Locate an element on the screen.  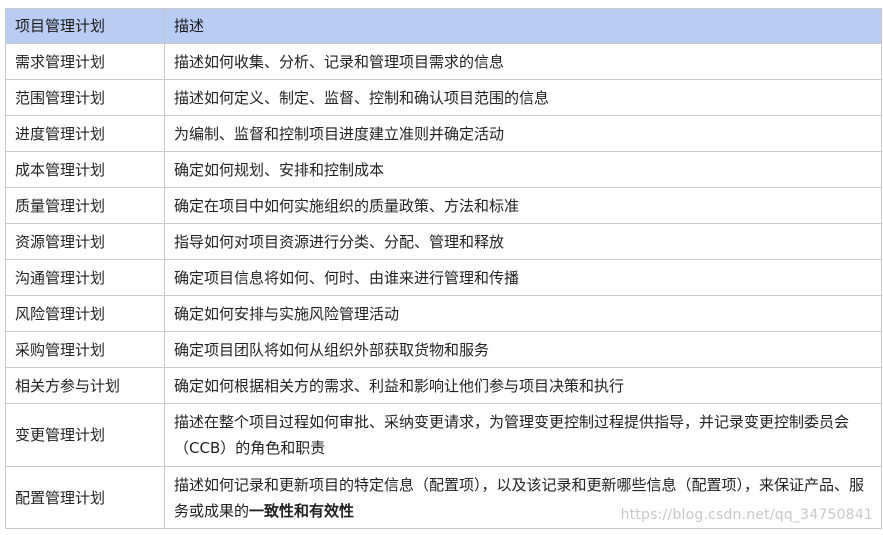
table-row: 风险管理计划 确定如何安排与实施风险管理活动 is located at coordinates (443, 313).